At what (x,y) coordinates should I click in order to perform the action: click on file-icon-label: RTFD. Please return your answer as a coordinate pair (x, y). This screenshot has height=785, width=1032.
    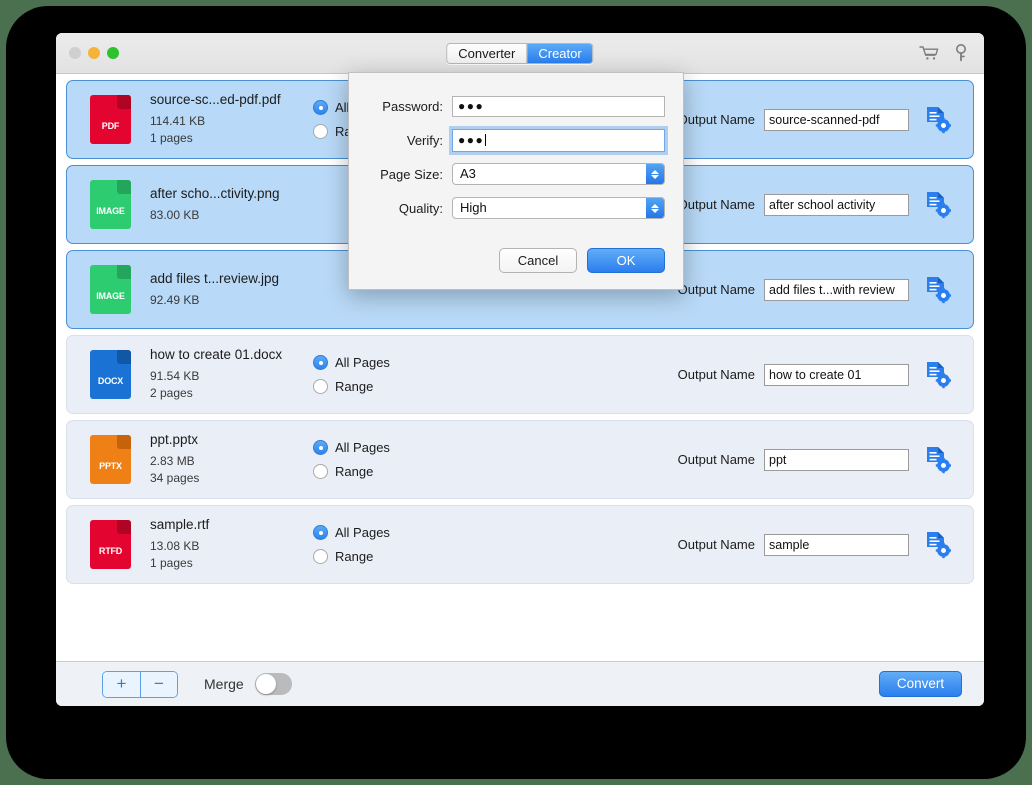
    Looking at the image, I should click on (110, 551).